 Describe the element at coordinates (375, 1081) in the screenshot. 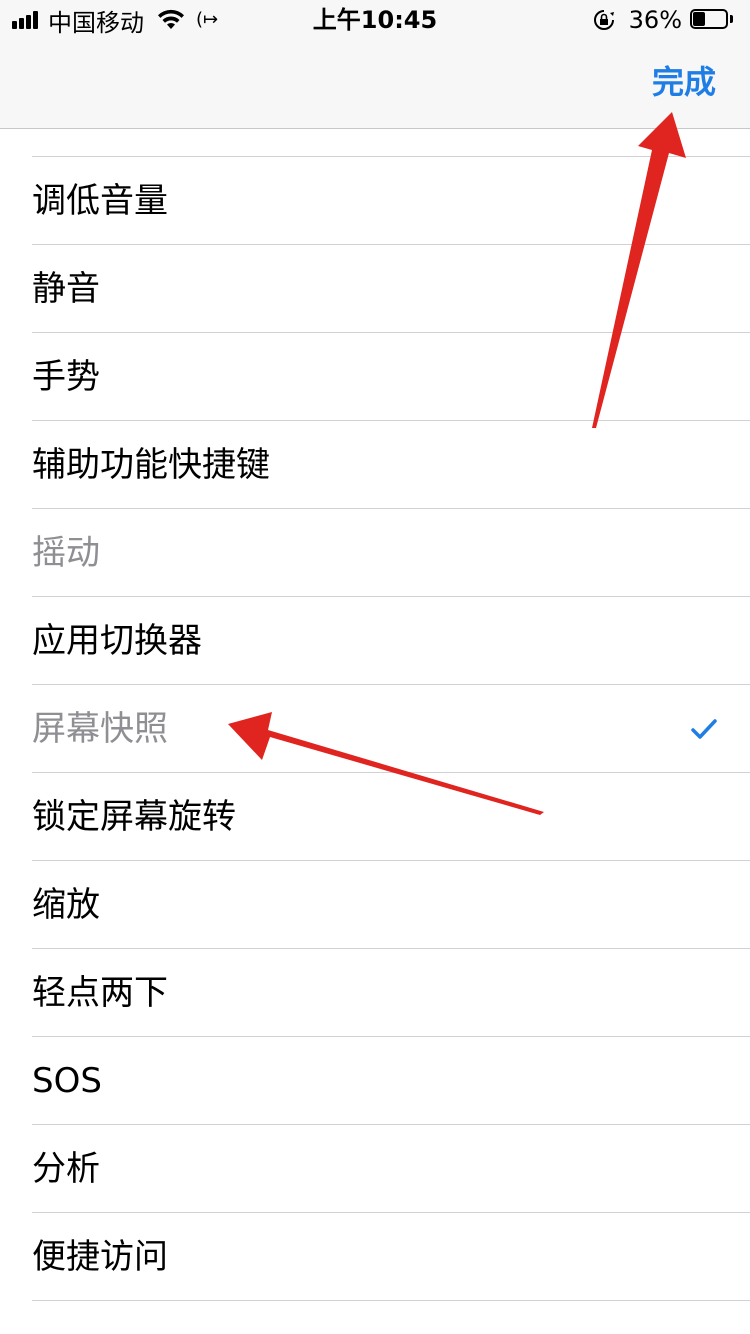

I see `list-item: SOS` at that location.